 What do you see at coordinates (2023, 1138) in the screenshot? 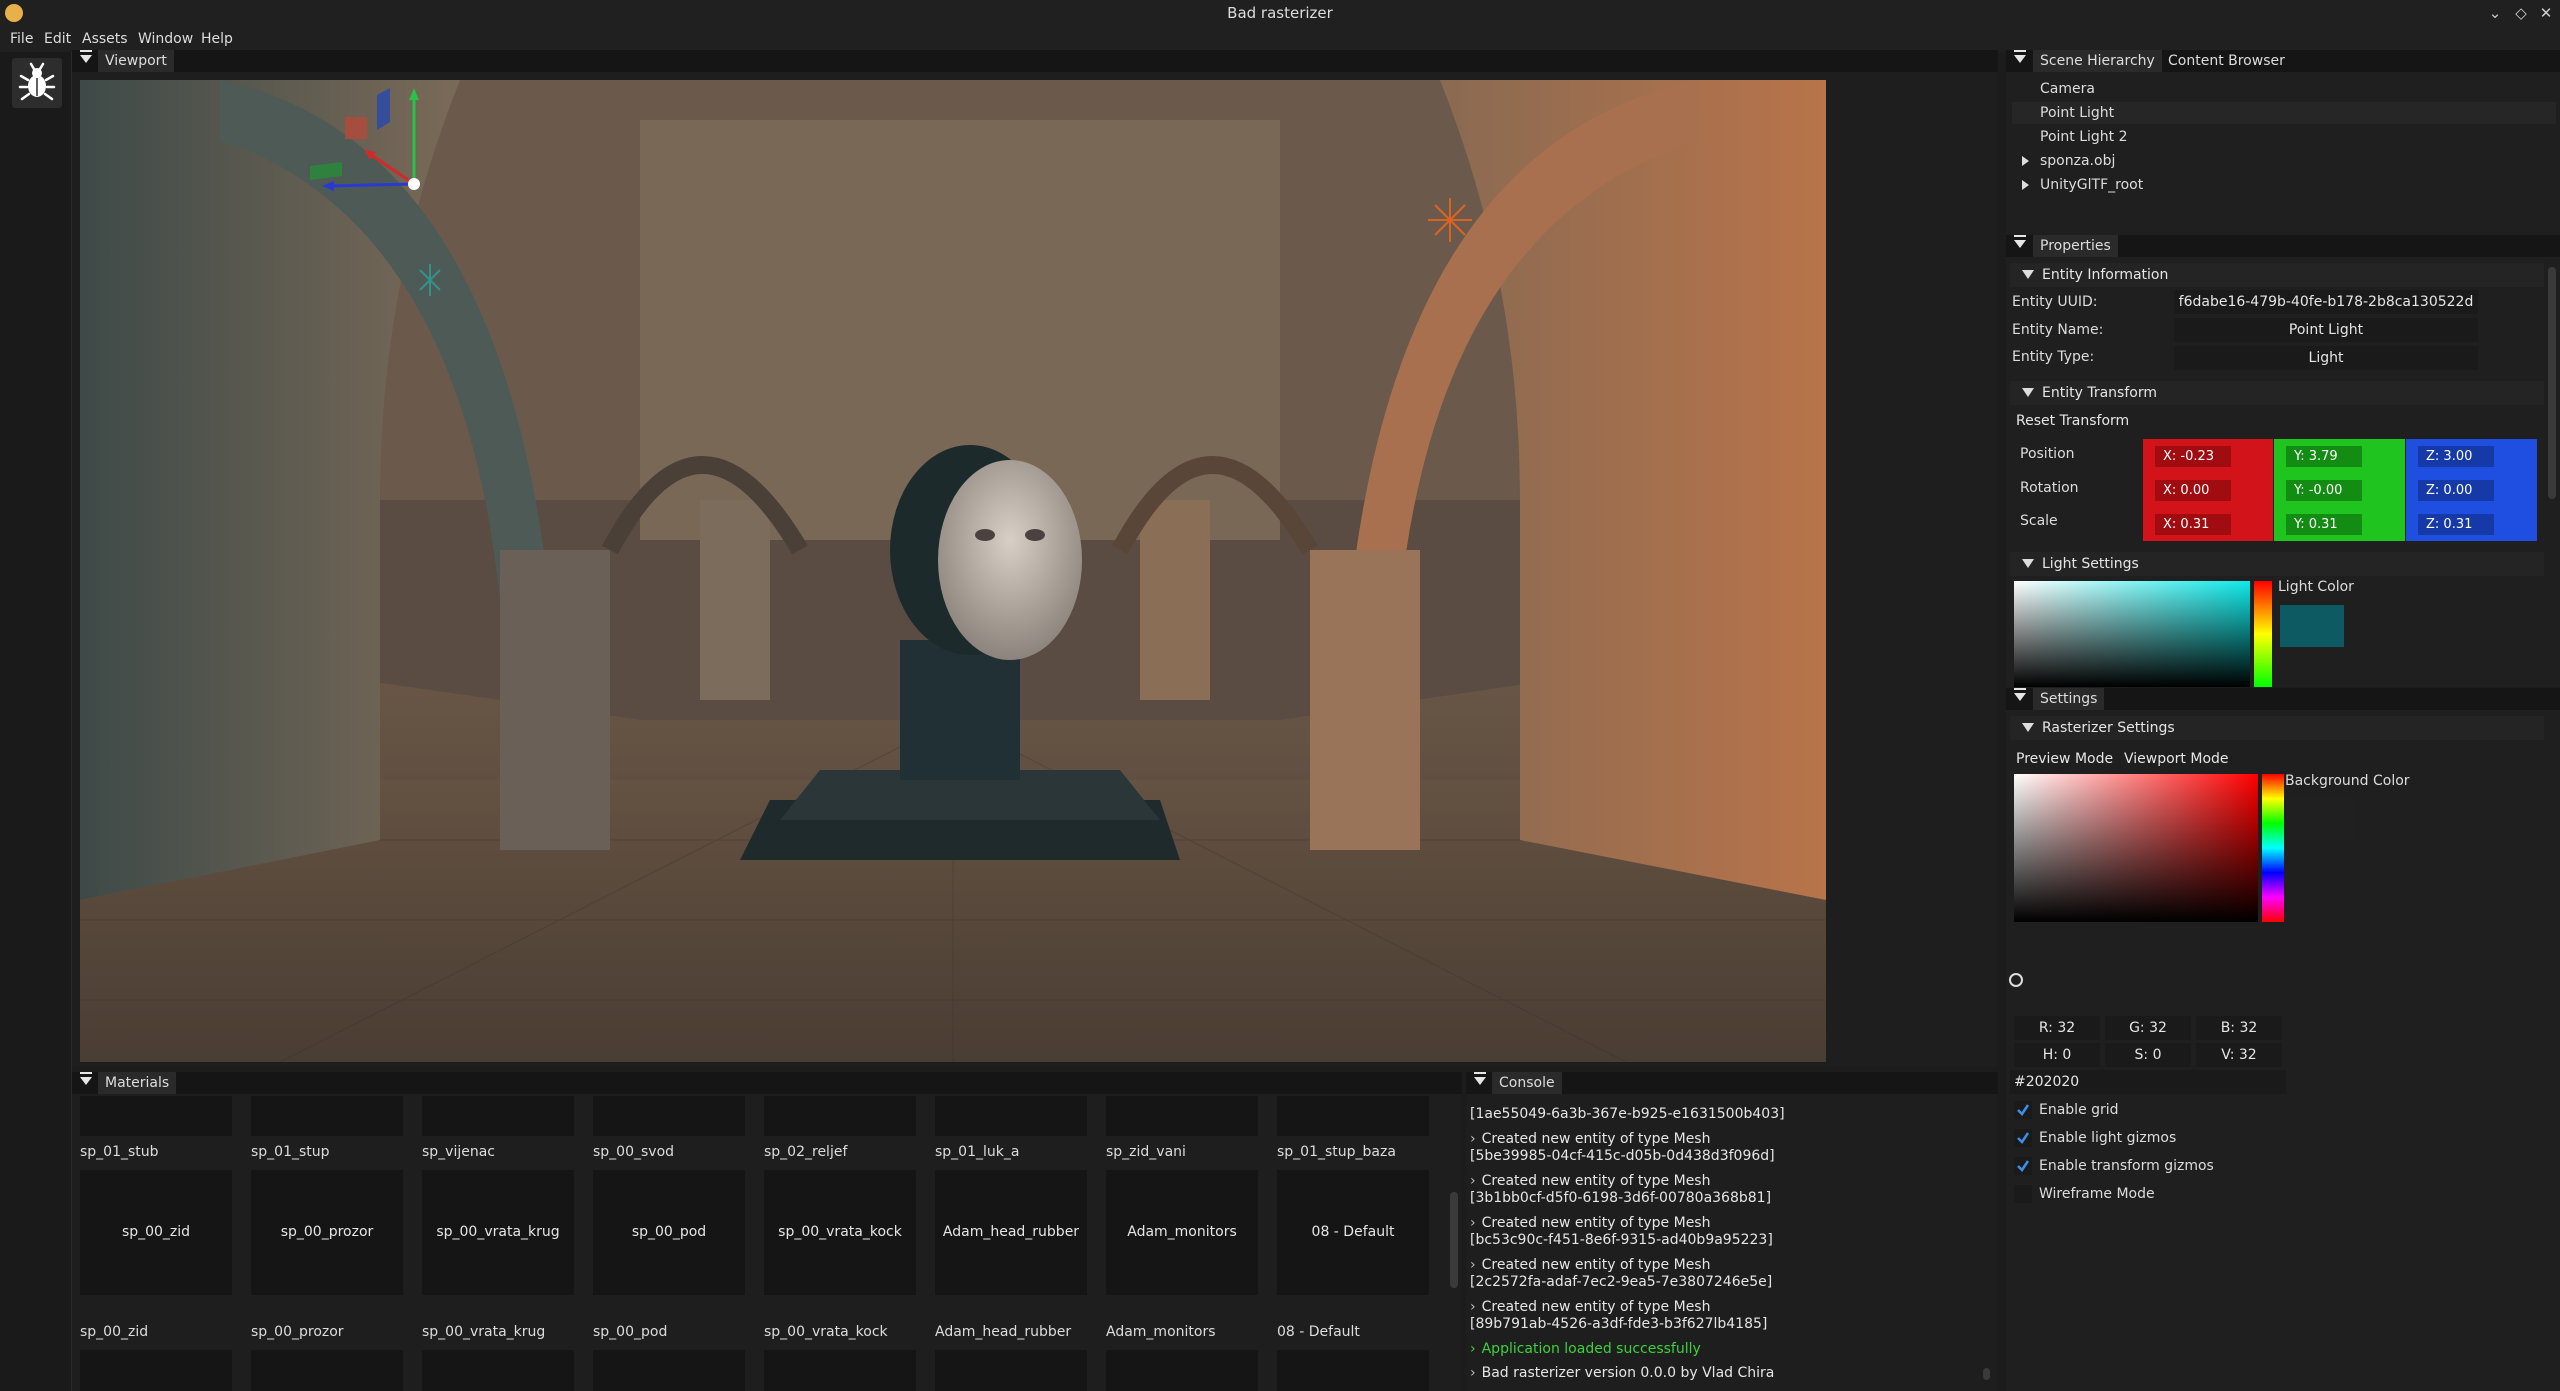
I see `checkbox-enable-light-gizmos` at bounding box center [2023, 1138].